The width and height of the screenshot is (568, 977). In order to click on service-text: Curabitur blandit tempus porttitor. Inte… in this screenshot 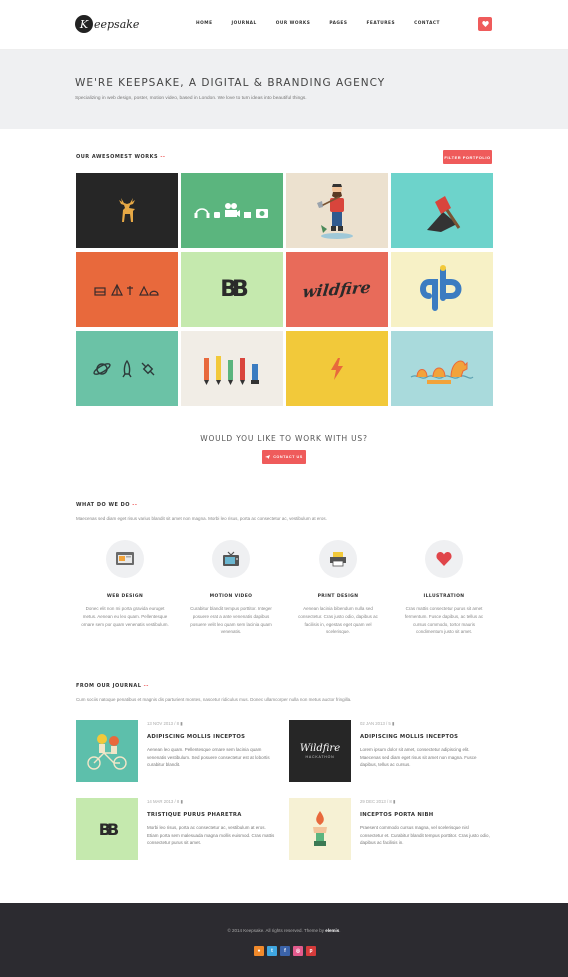, I will do `click(231, 620)`.